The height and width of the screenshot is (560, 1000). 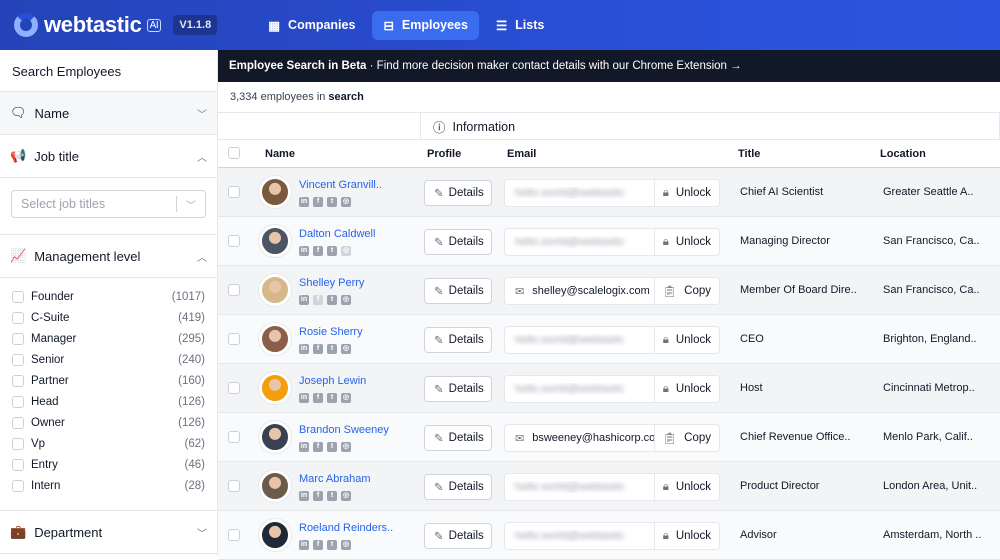 What do you see at coordinates (108, 256) in the screenshot?
I see `filter-section-management-level: 📈 Management level ︿` at bounding box center [108, 256].